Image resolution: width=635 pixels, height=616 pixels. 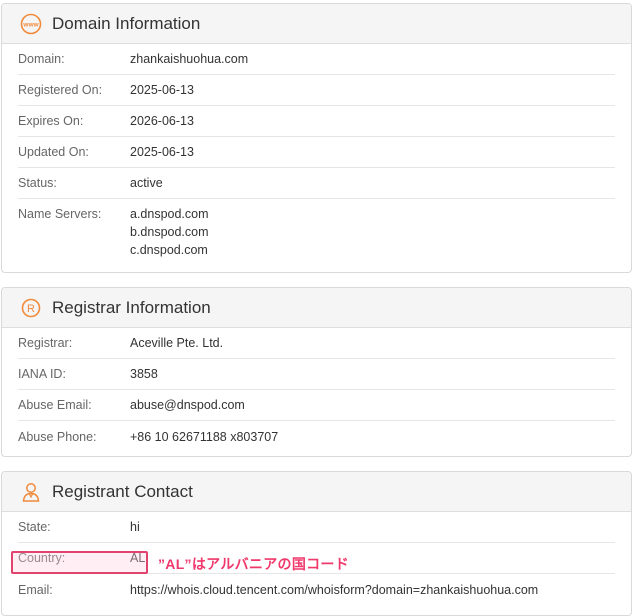 I want to click on field-value: zhankaishuohua.com, so click(x=189, y=59).